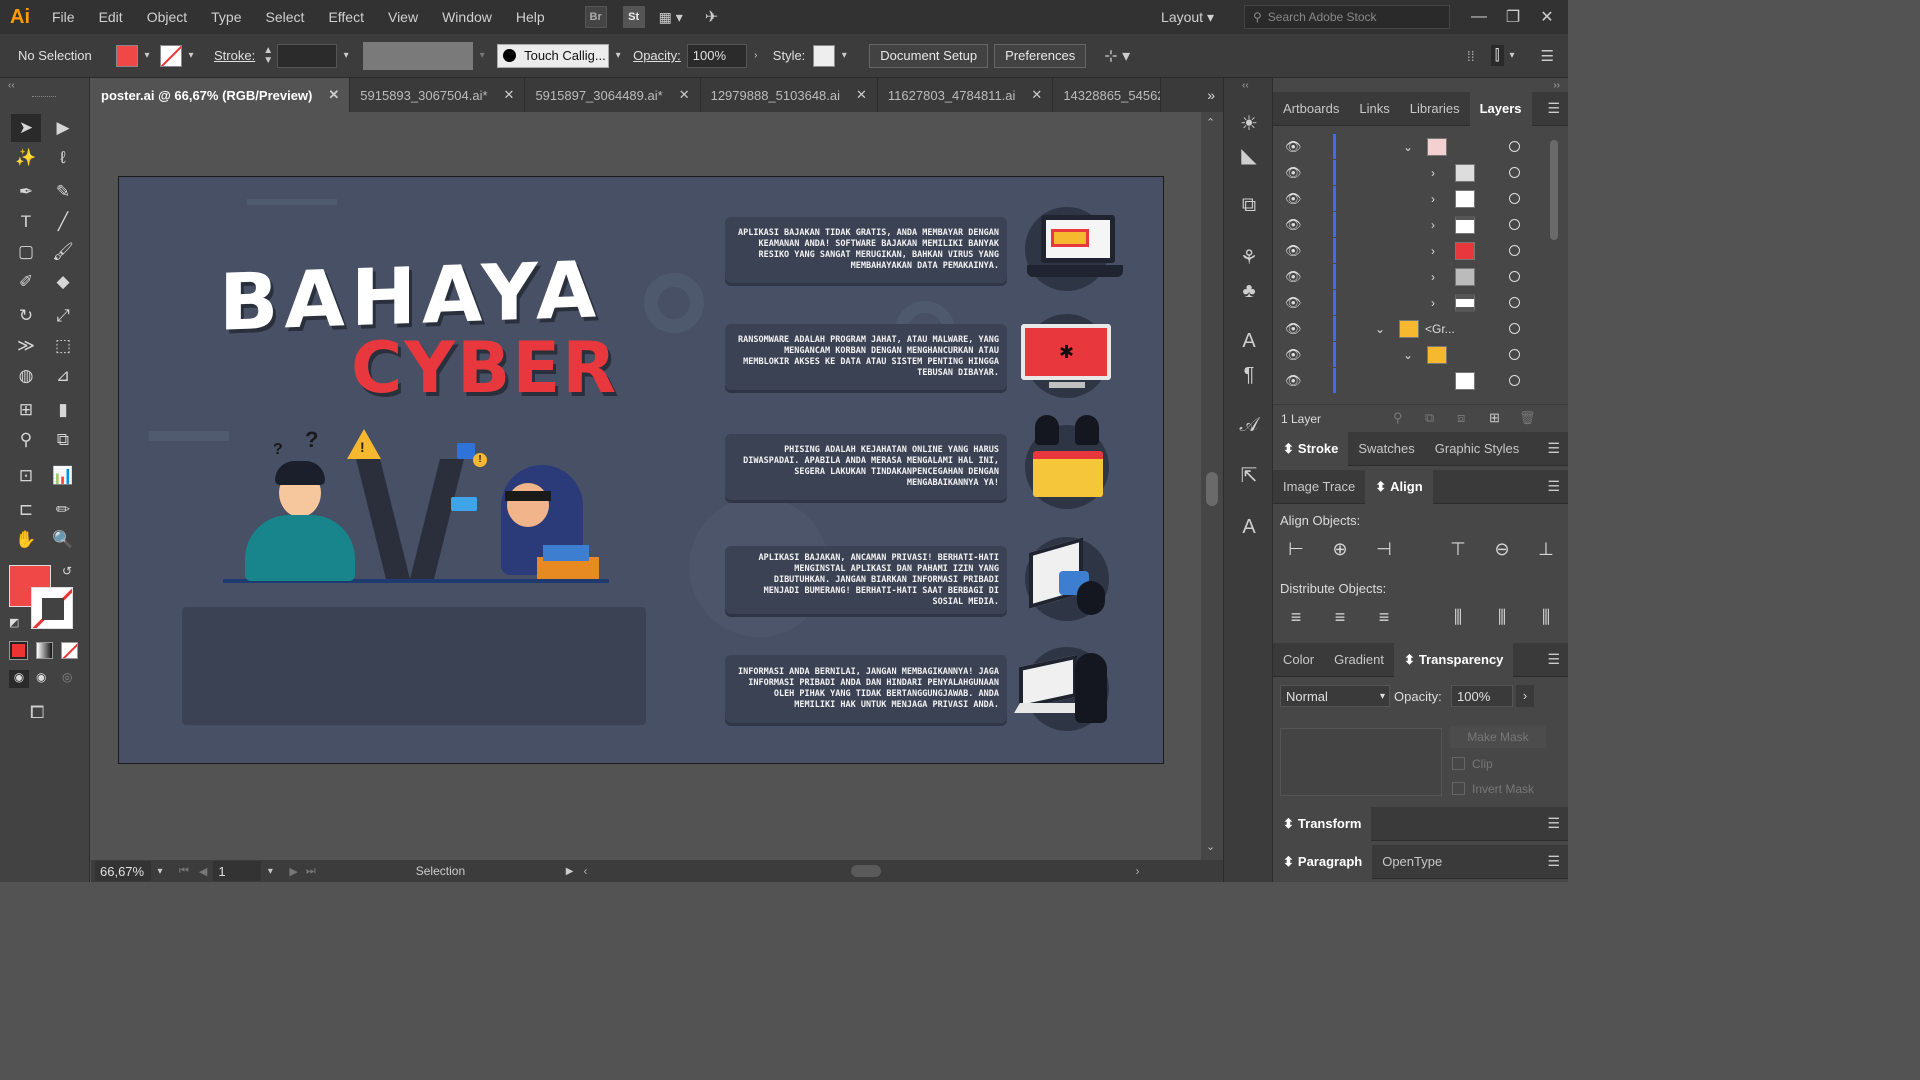 The height and width of the screenshot is (1080, 1920). I want to click on screen-mode-icon: ⧠, so click(37, 712).